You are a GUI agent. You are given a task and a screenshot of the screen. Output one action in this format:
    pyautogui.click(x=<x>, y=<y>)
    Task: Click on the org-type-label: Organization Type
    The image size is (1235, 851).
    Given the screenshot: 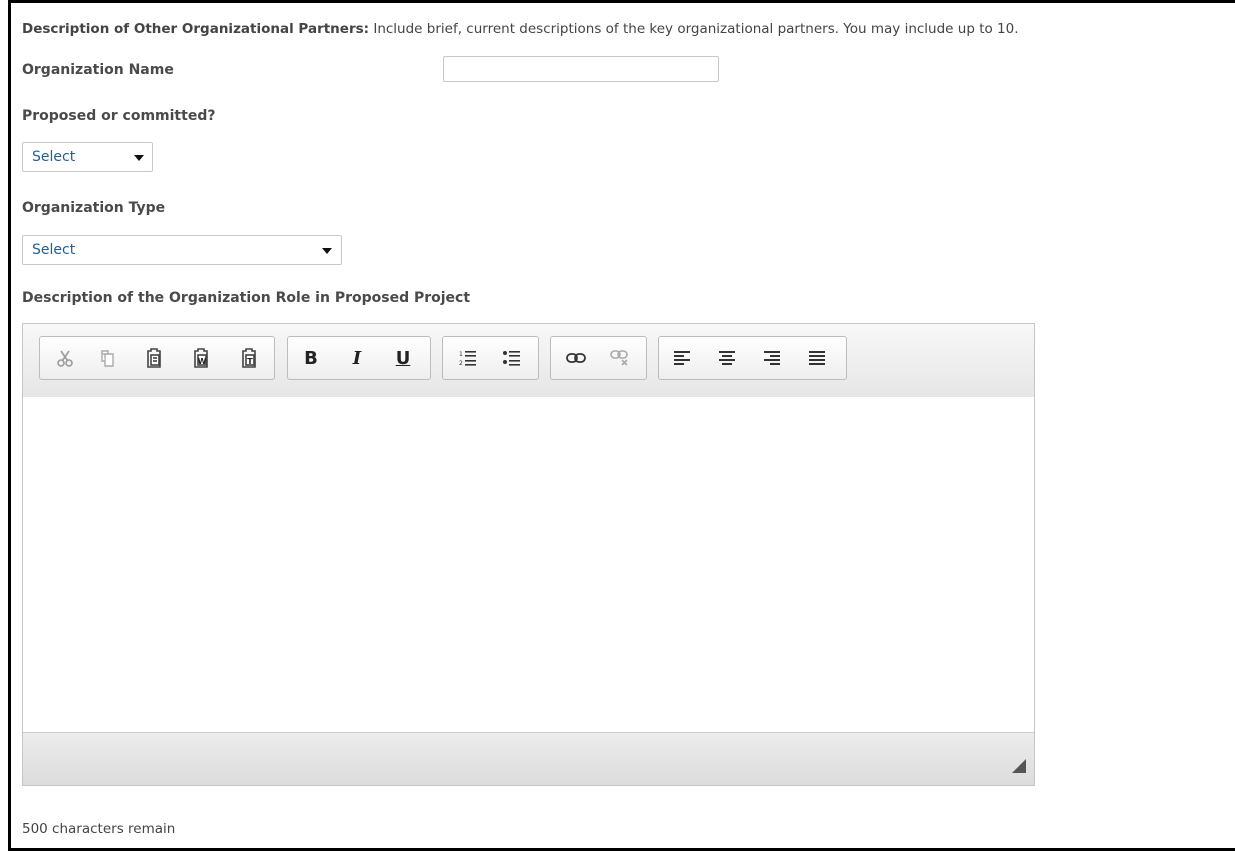 What is the action you would take?
    pyautogui.click(x=94, y=208)
    